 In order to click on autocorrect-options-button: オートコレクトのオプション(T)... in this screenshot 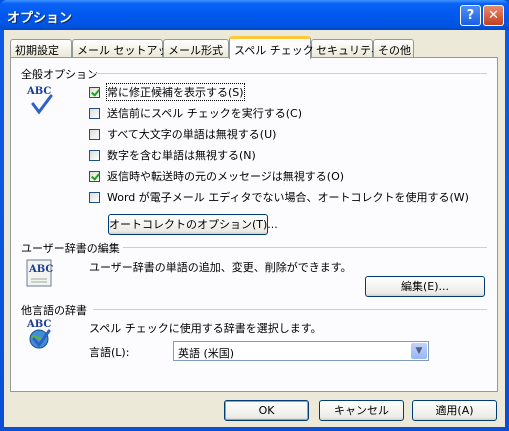, I will do `click(193, 224)`.